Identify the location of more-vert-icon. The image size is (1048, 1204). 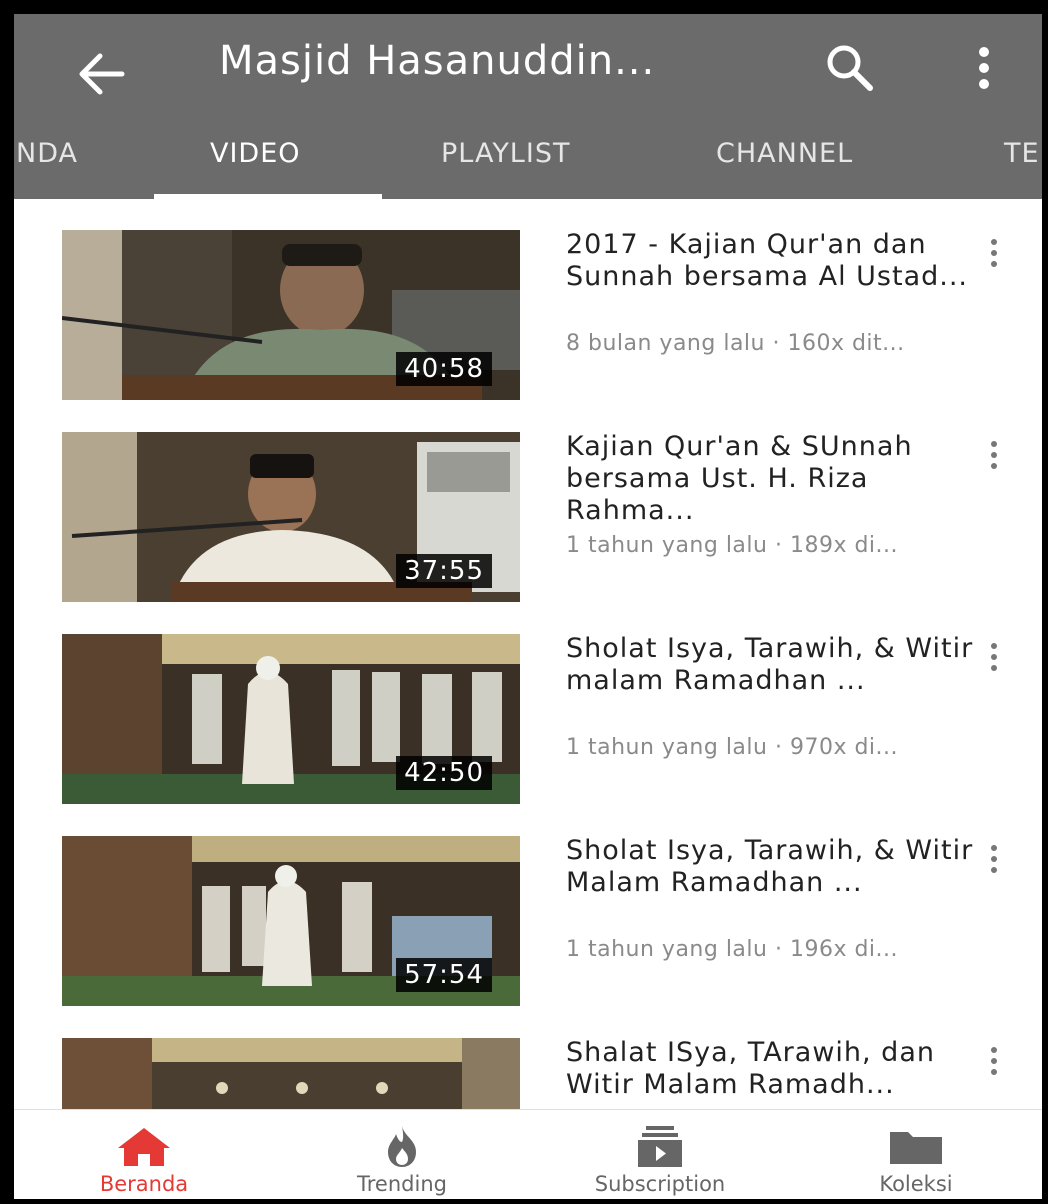
(984, 68).